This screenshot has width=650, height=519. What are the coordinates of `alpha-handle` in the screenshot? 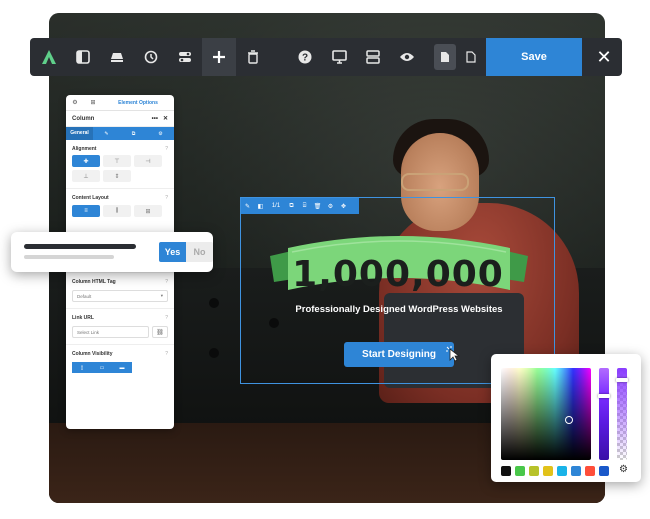 It's located at (622, 380).